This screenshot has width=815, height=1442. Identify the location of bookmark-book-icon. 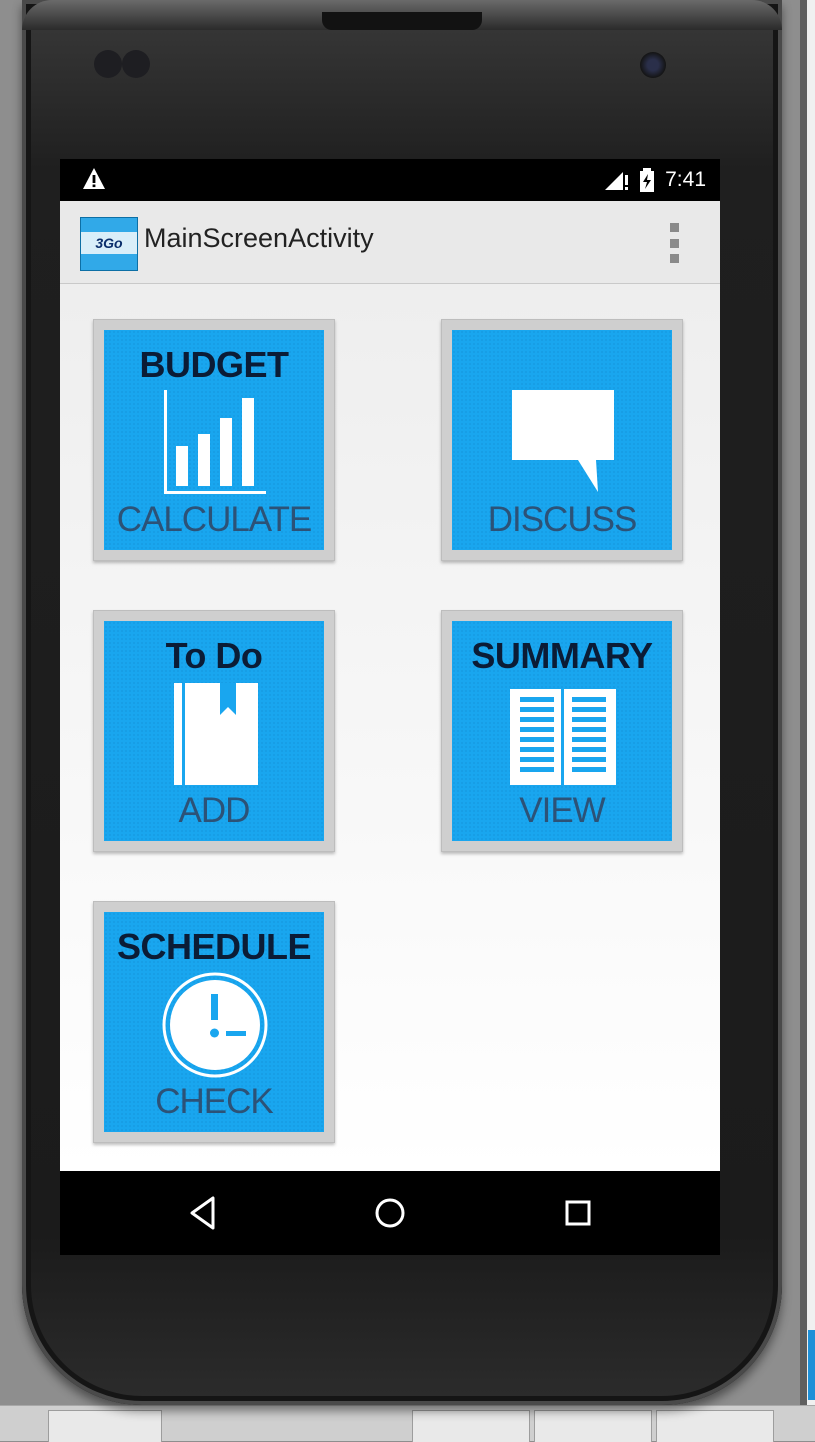
(216, 734).